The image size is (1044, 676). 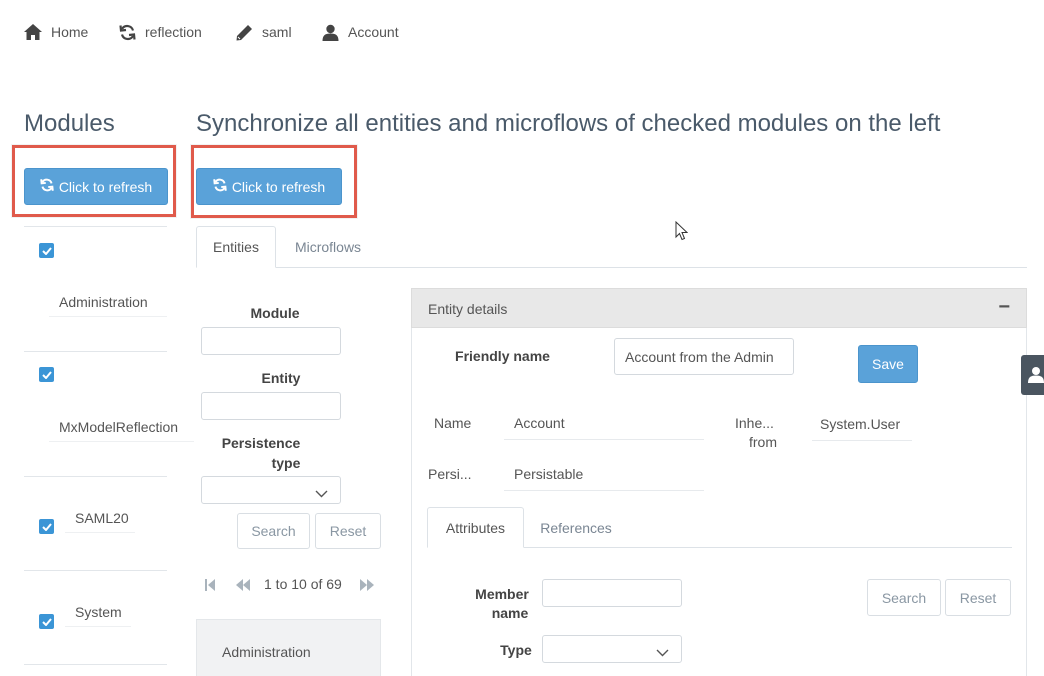 I want to click on tab-references-label: References, so click(x=576, y=527).